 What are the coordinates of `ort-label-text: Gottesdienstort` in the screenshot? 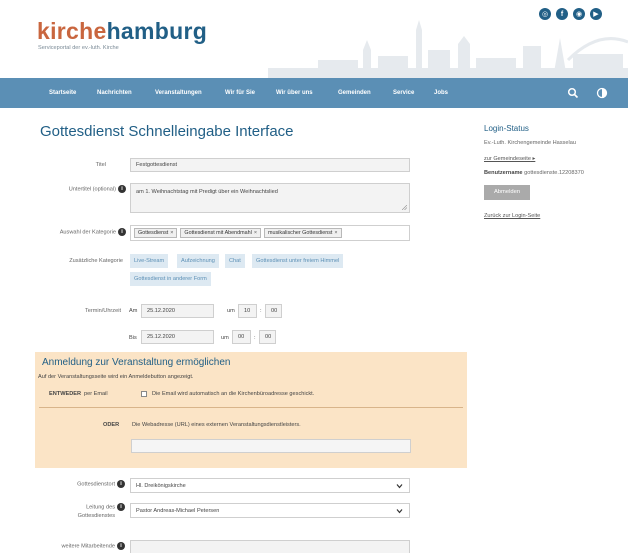 It's located at (96, 484).